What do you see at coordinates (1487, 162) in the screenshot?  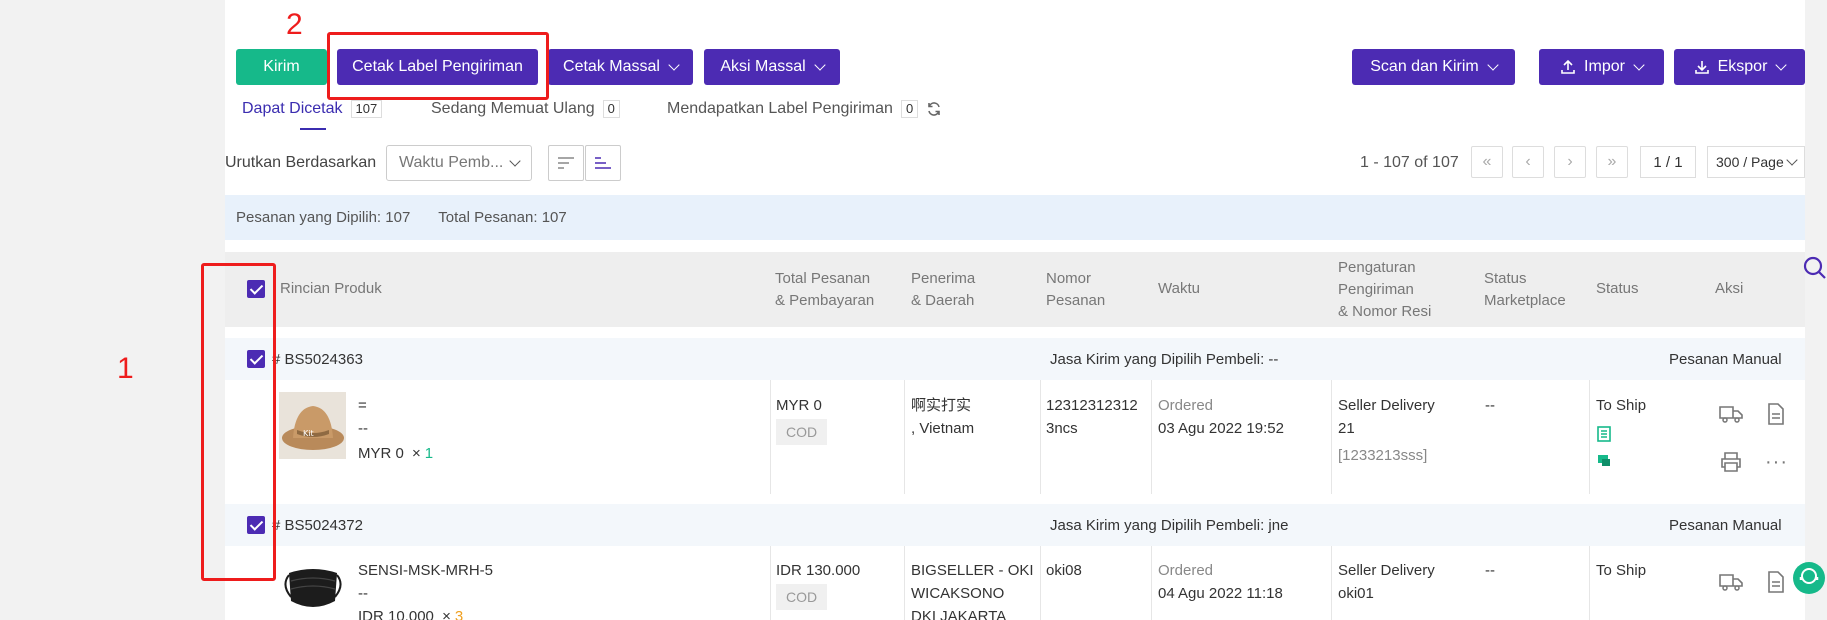 I see `first-page-button: «` at bounding box center [1487, 162].